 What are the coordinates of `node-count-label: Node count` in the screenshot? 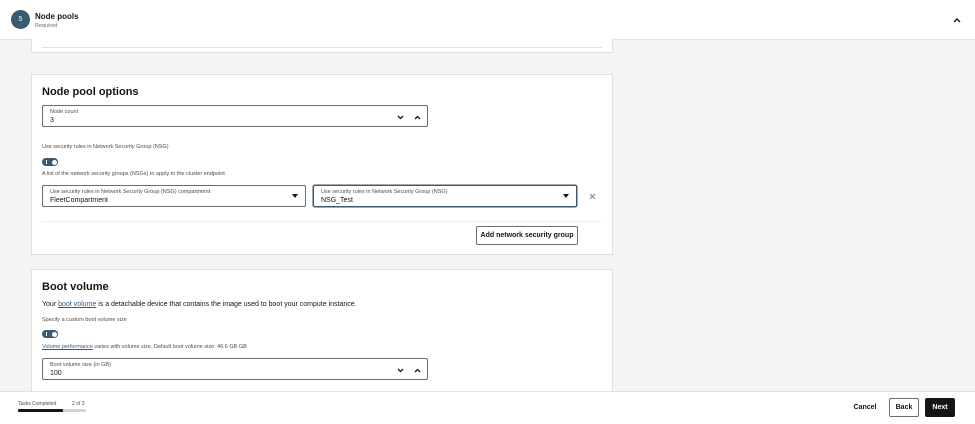 It's located at (64, 112).